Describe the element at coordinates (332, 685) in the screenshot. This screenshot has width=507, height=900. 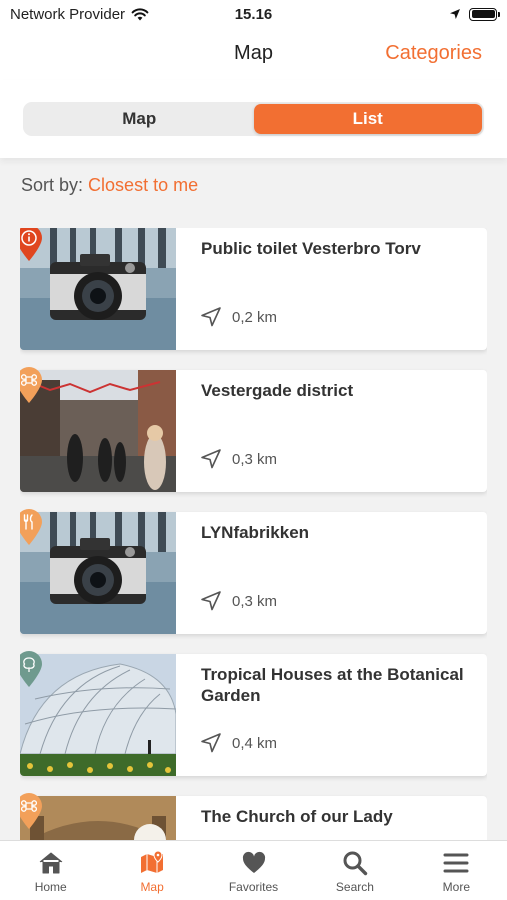
I see `place-title: Tropical Houses at the Botanical Garden` at that location.